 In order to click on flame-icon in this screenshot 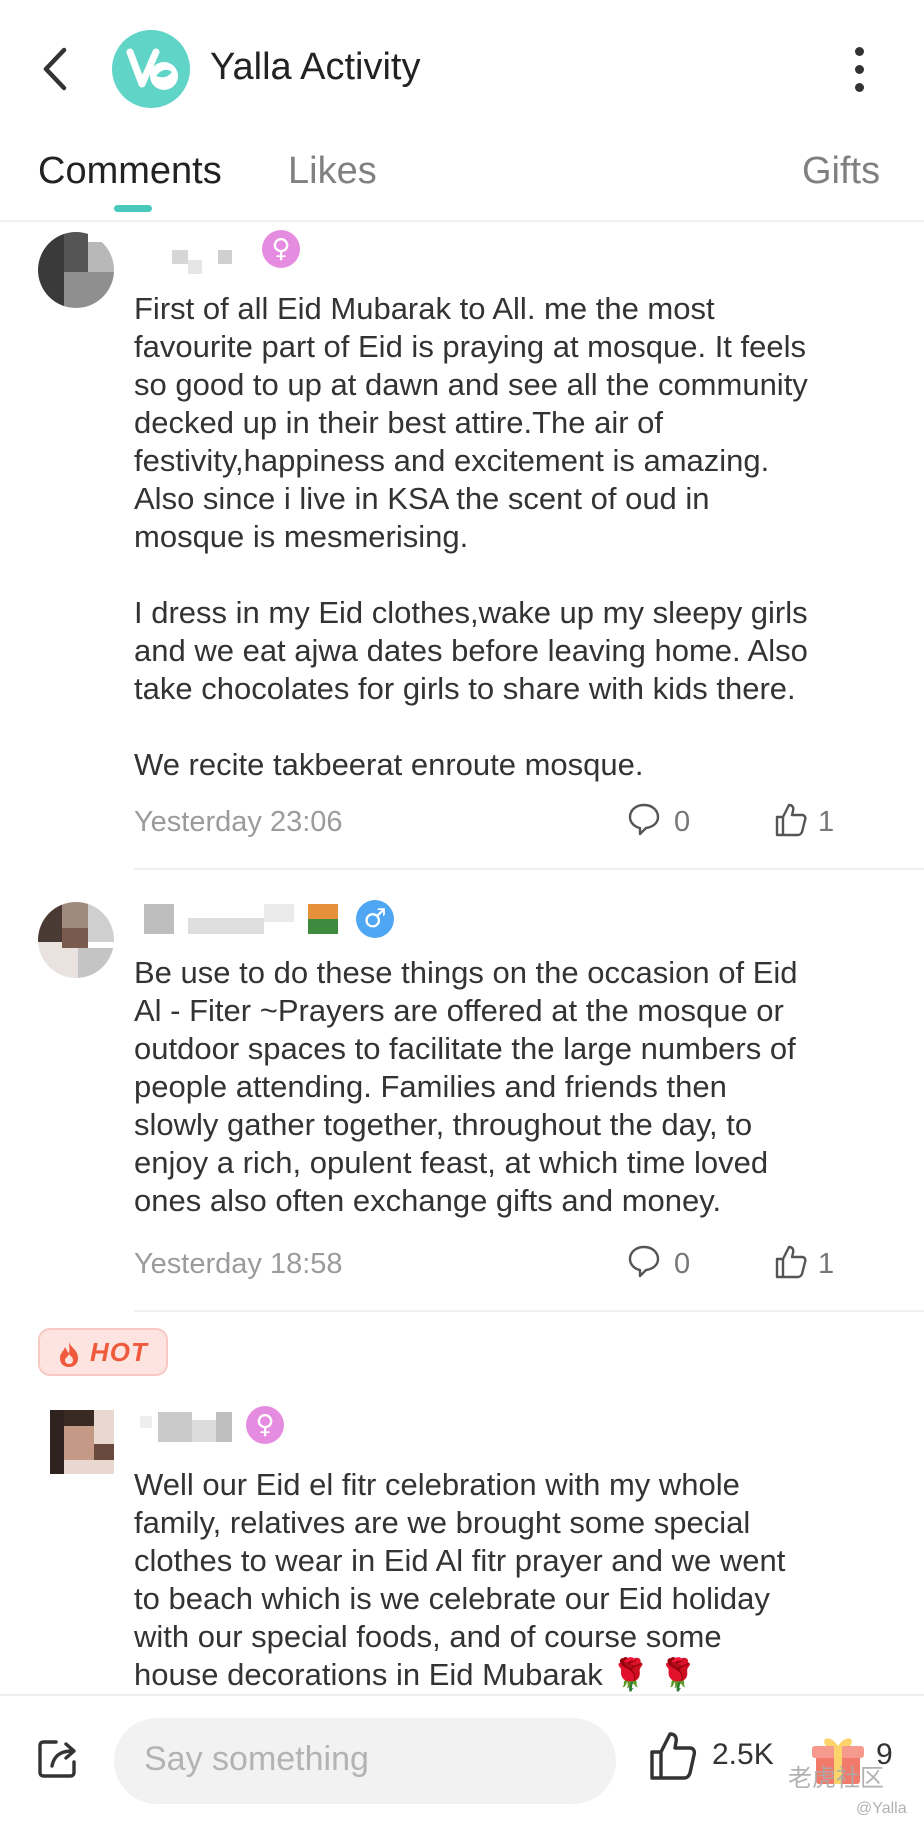, I will do `click(69, 1354)`.